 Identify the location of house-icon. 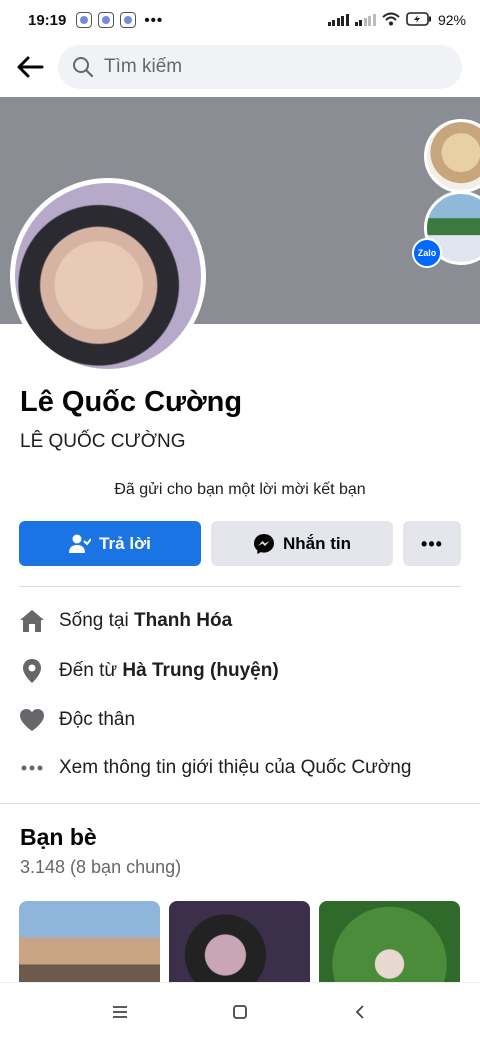
(32, 621).